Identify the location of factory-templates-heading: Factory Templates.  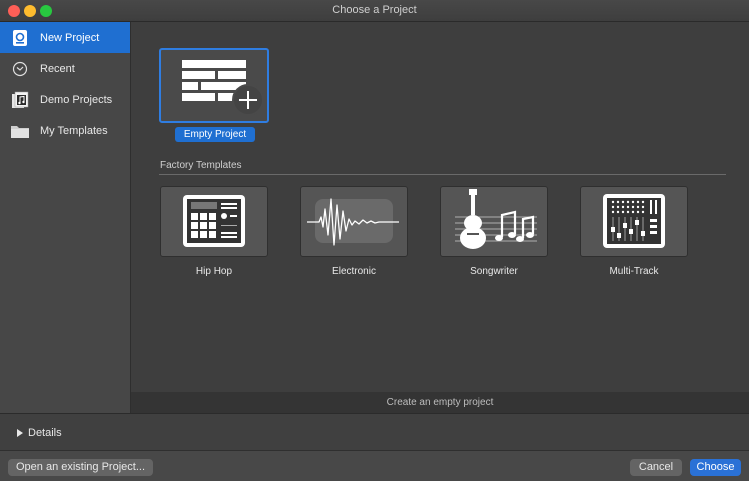
(201, 165).